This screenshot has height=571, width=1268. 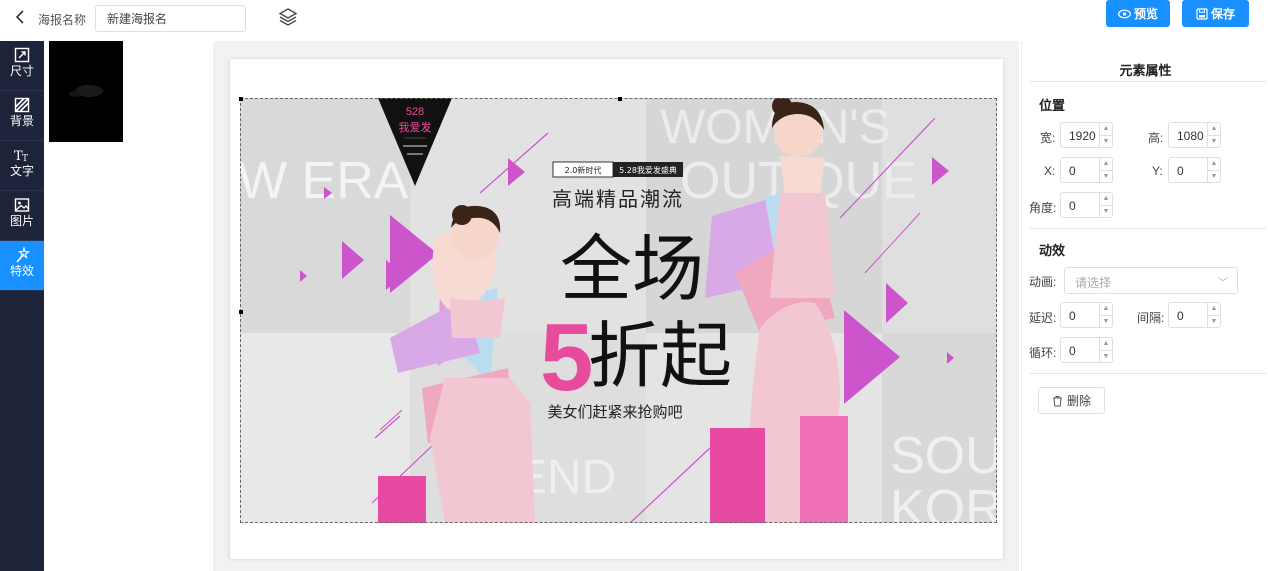 What do you see at coordinates (21, 221) in the screenshot?
I see `sidebar-item-label: 图片` at bounding box center [21, 221].